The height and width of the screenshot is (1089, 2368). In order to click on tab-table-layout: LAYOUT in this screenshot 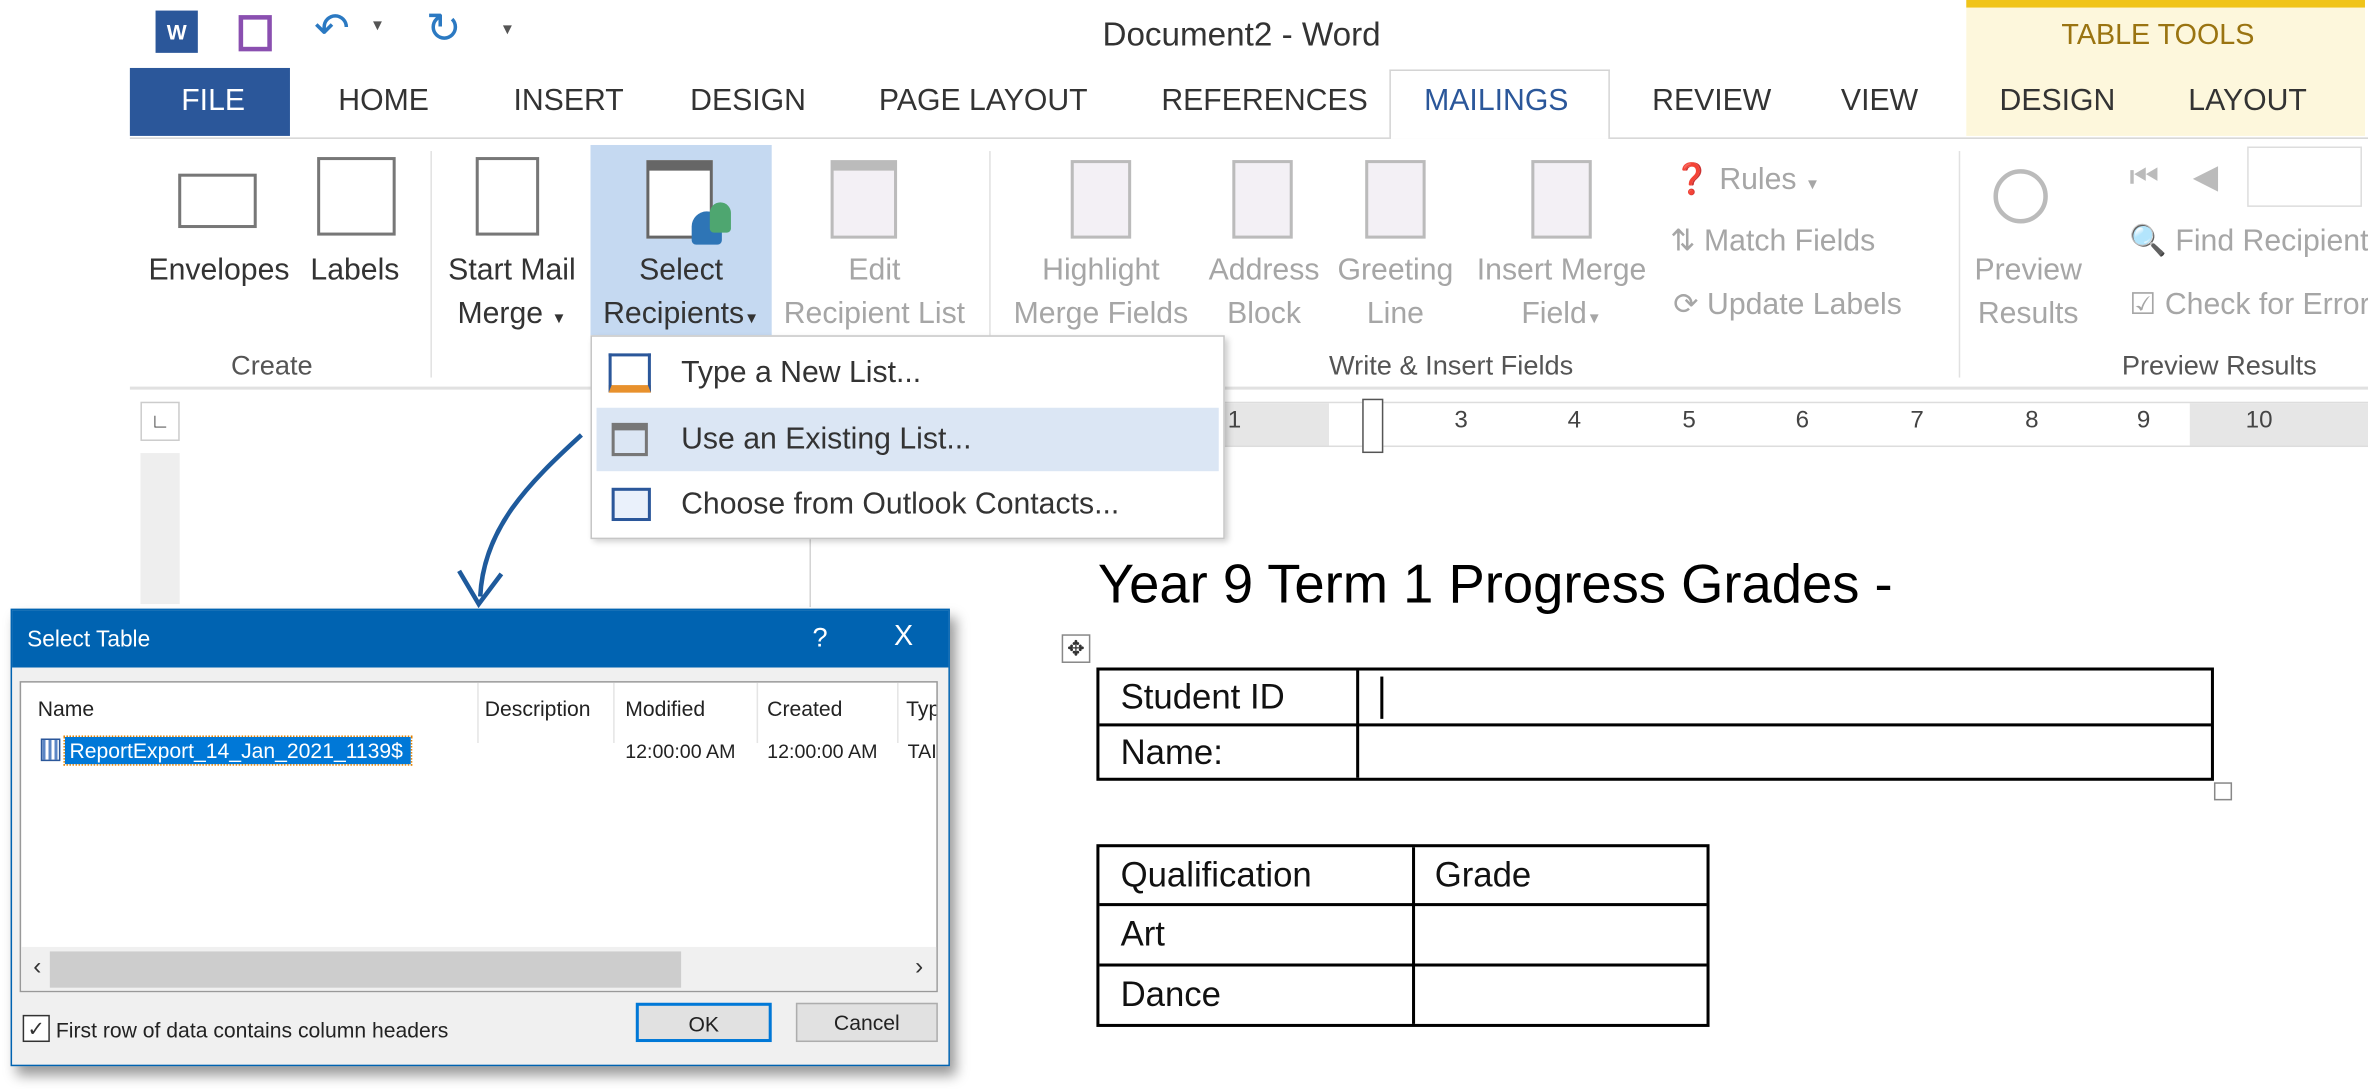, I will do `click(2247, 102)`.